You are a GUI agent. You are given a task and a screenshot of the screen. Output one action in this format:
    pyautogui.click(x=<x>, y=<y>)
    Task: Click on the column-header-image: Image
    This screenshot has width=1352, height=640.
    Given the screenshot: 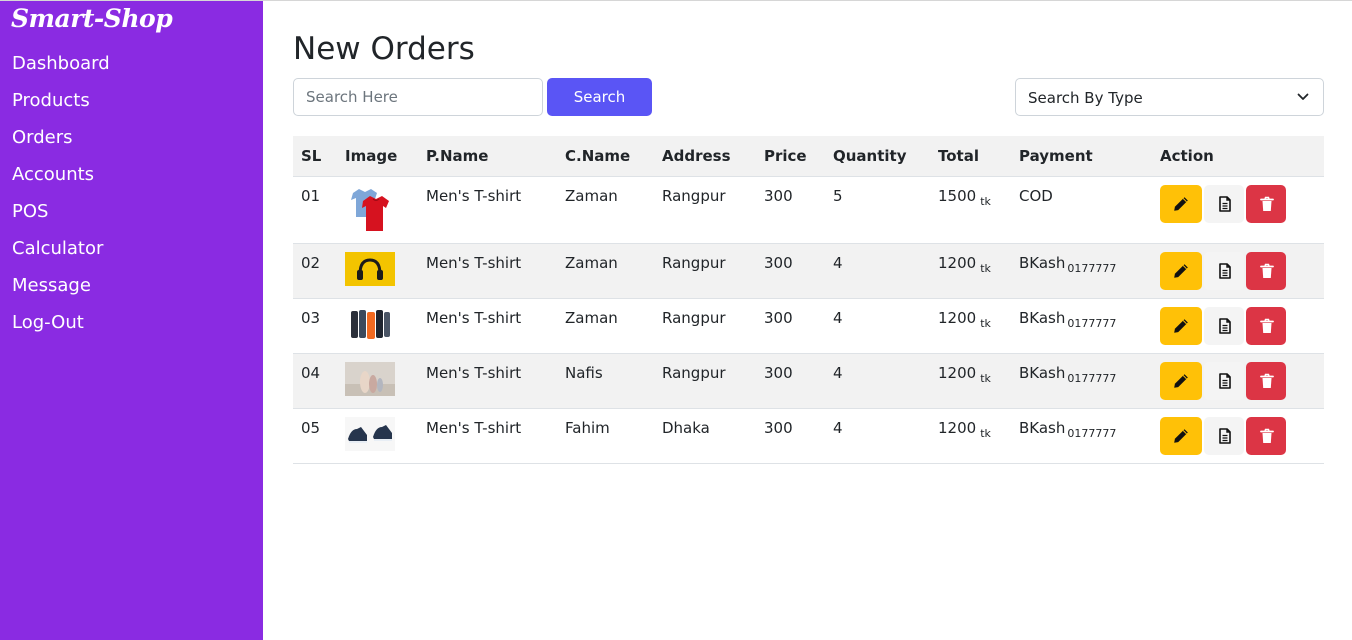 What is the action you would take?
    pyautogui.click(x=377, y=156)
    